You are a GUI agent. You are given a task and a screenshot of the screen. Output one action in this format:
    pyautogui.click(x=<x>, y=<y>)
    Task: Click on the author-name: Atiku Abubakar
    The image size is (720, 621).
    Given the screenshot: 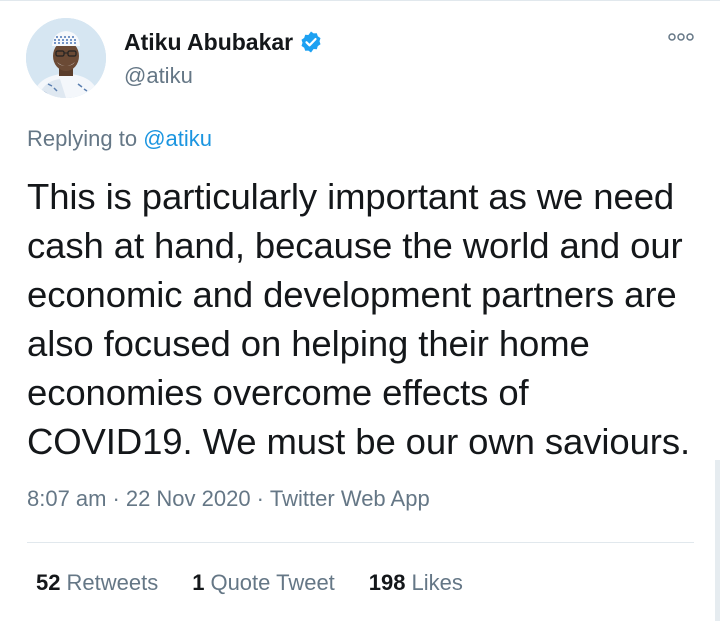 What is the action you would take?
    pyautogui.click(x=208, y=42)
    